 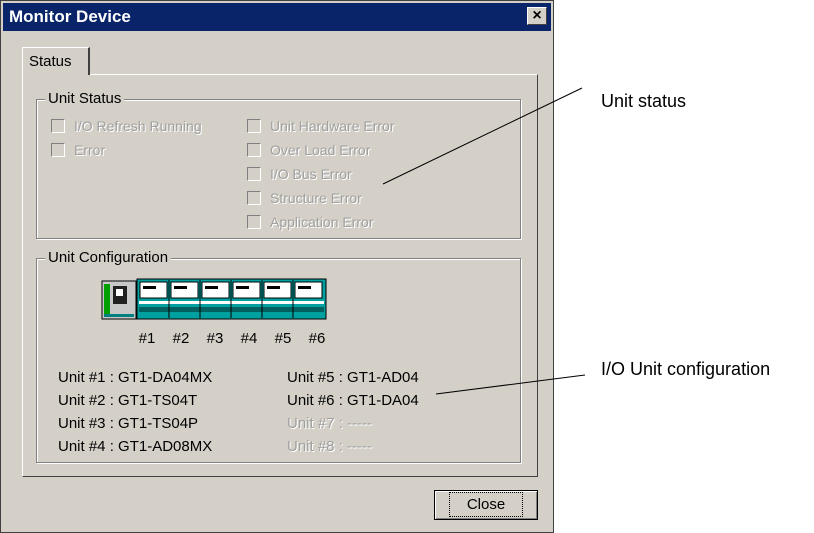 I want to click on callout-unit-status: Unit status, so click(x=644, y=101).